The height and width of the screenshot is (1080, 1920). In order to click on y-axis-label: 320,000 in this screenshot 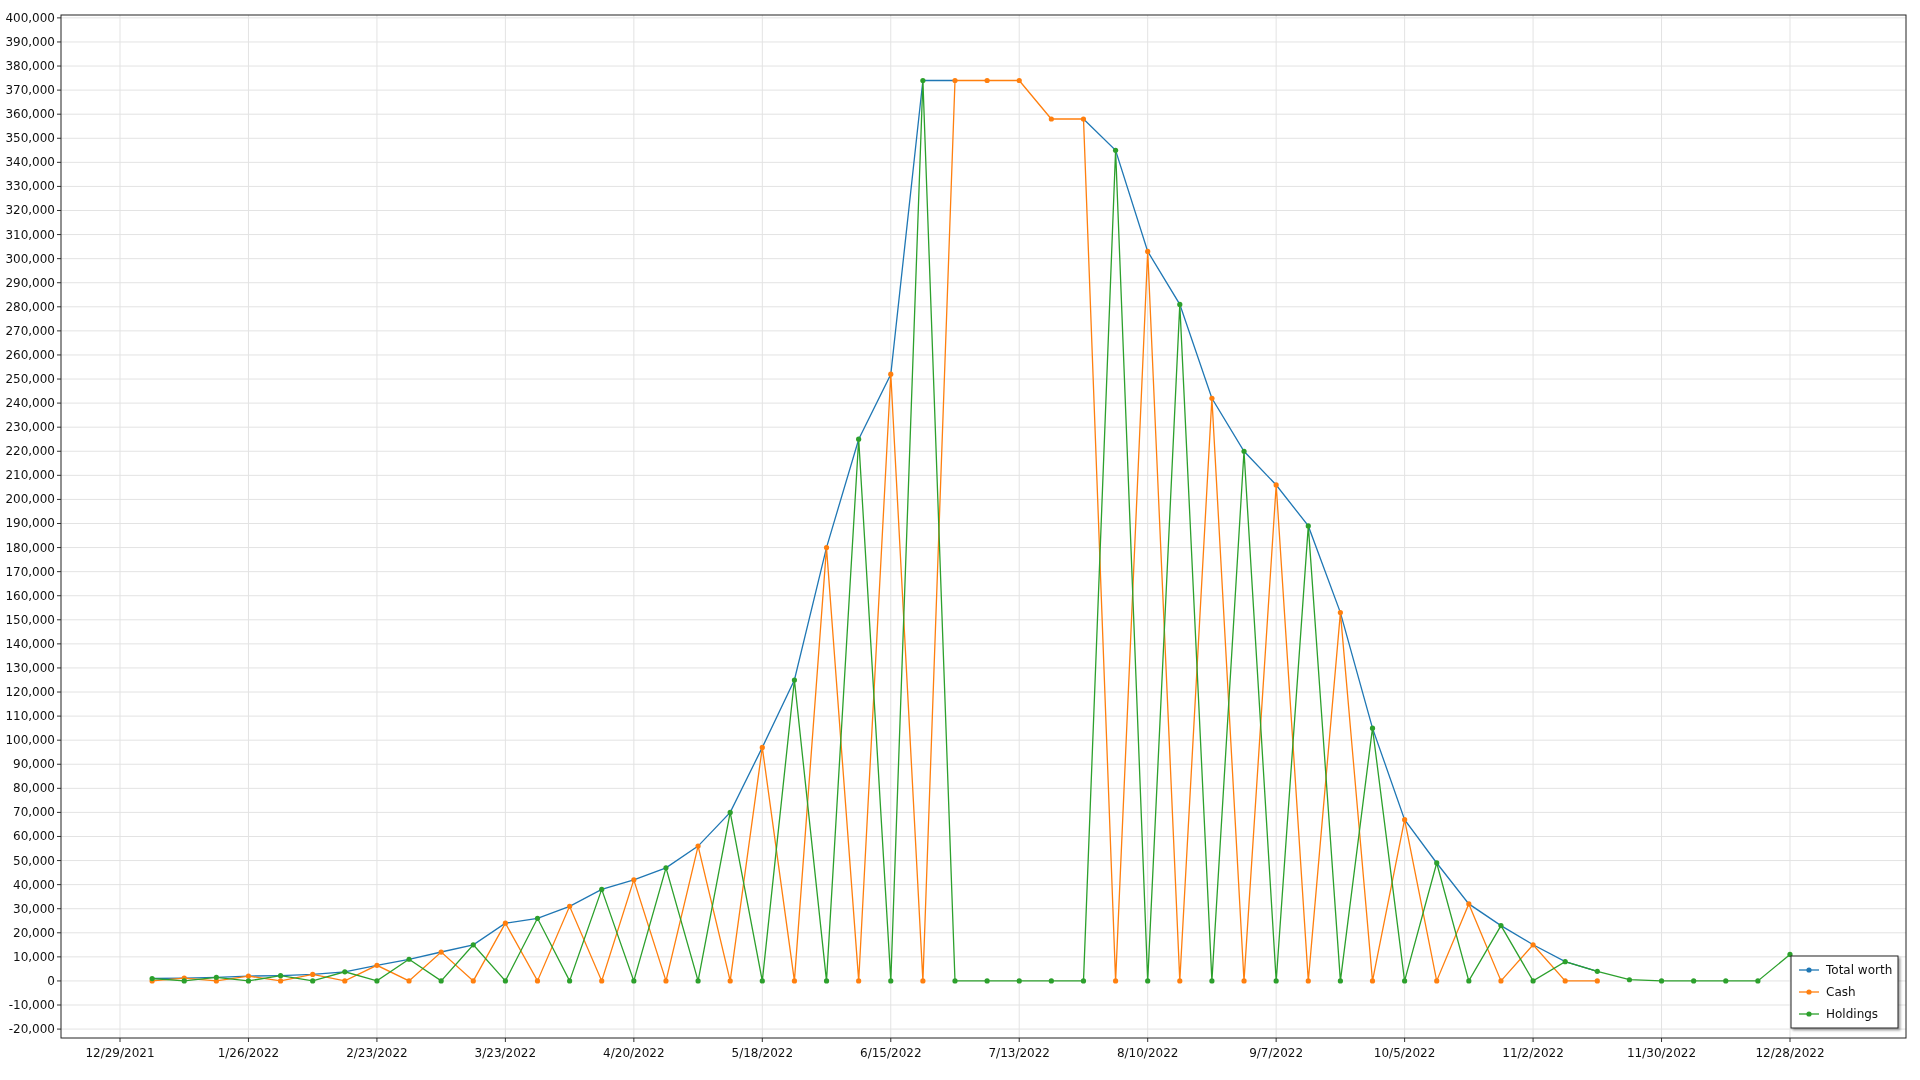, I will do `click(30, 210)`.